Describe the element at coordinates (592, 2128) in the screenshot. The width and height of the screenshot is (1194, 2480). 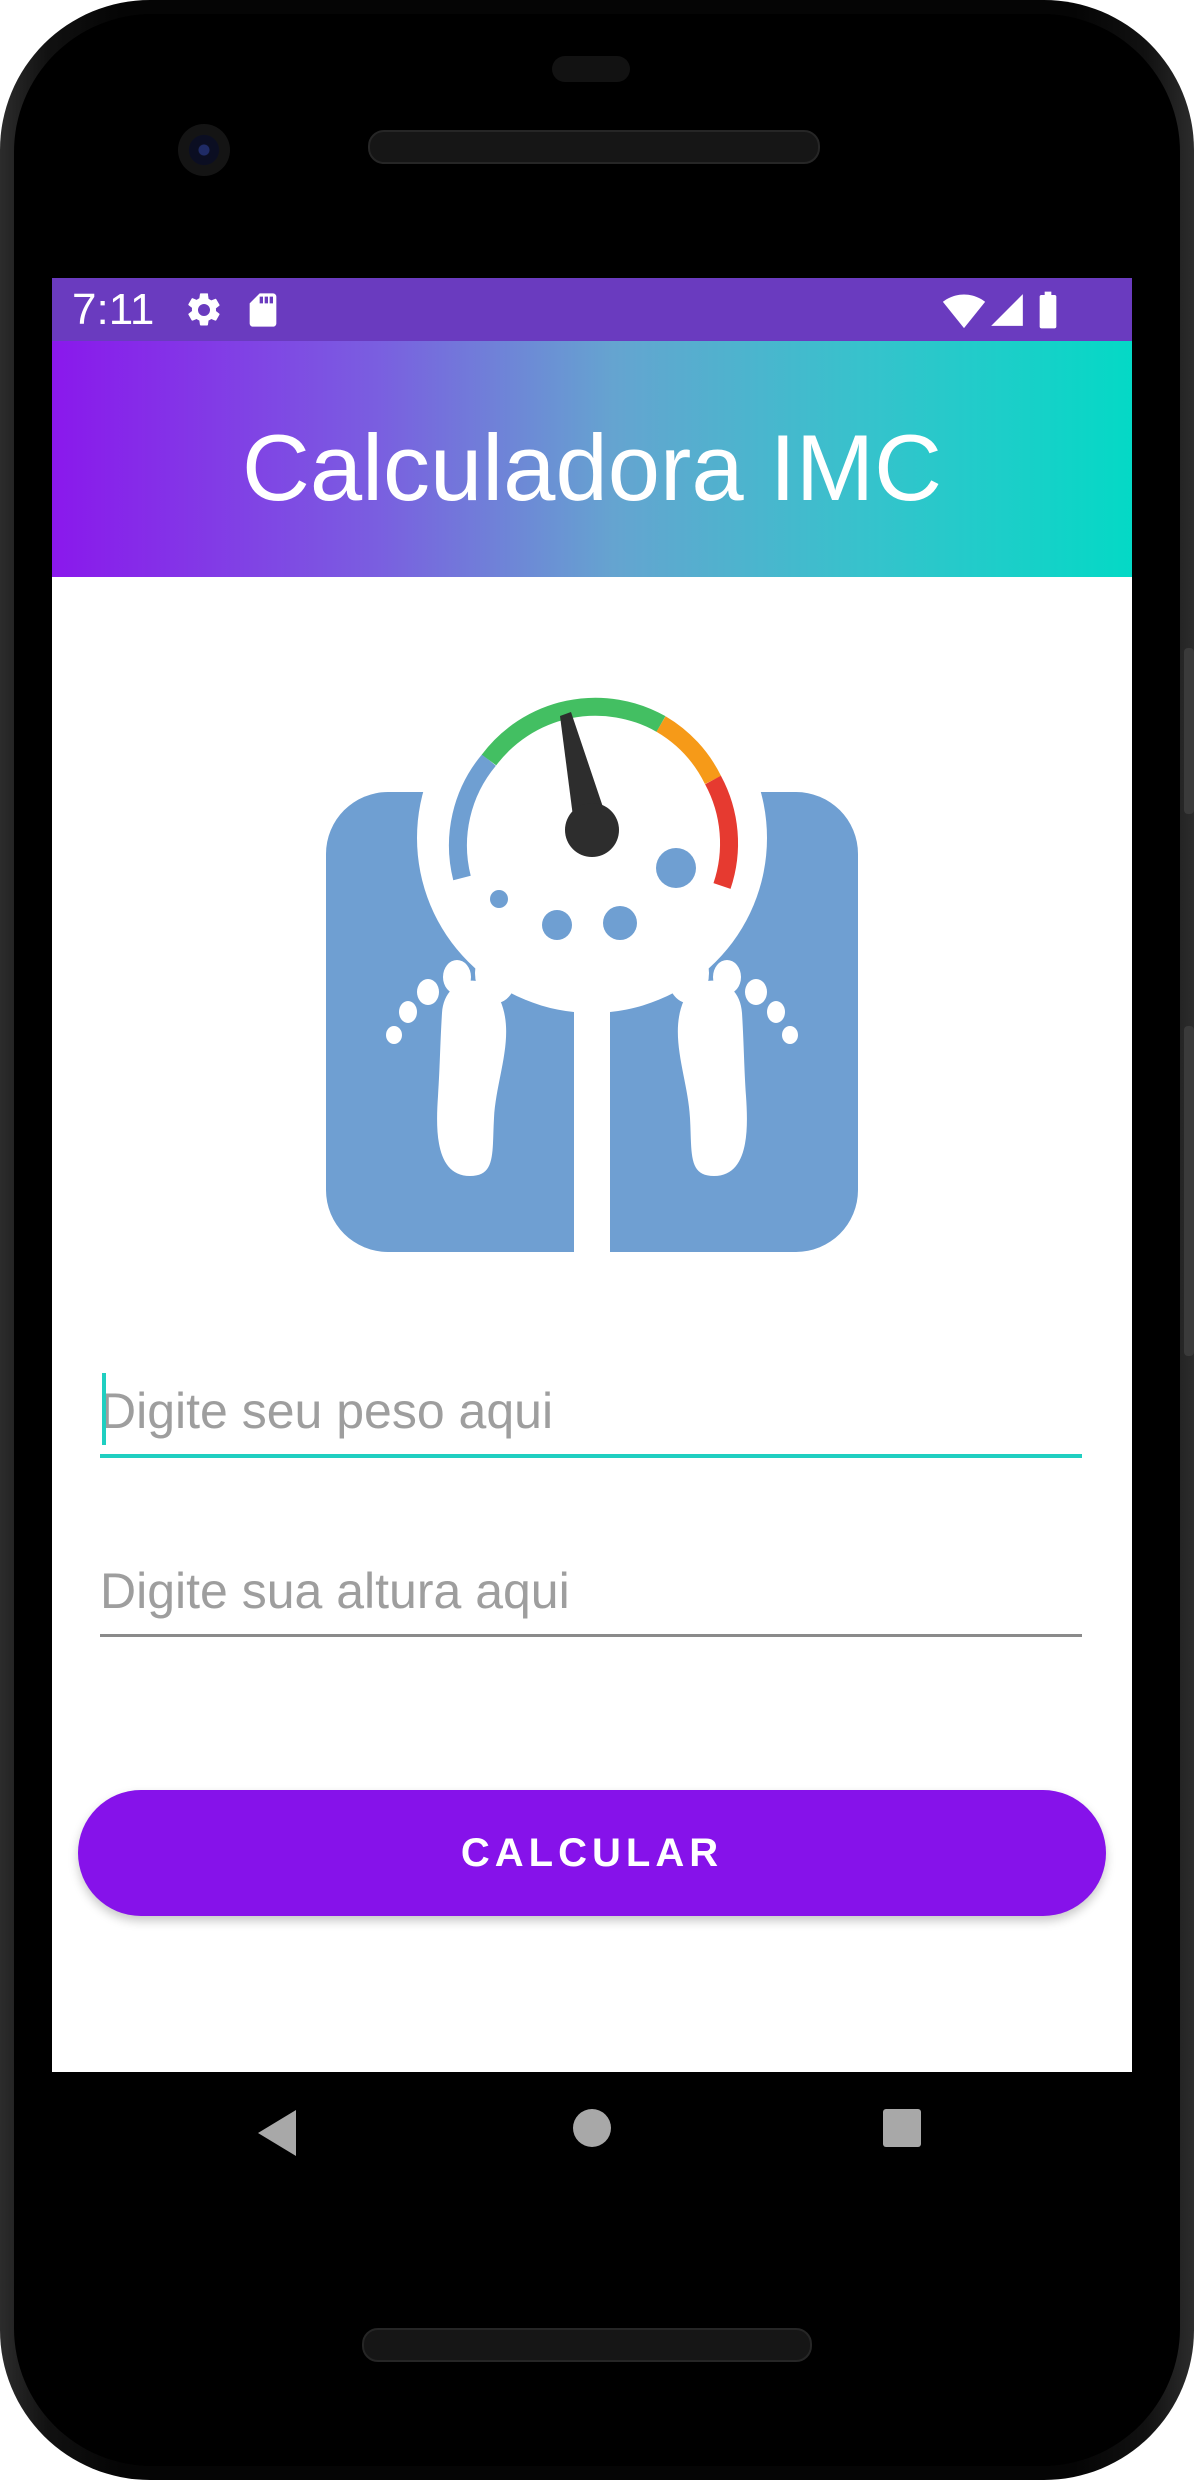
I see `home-icon` at that location.